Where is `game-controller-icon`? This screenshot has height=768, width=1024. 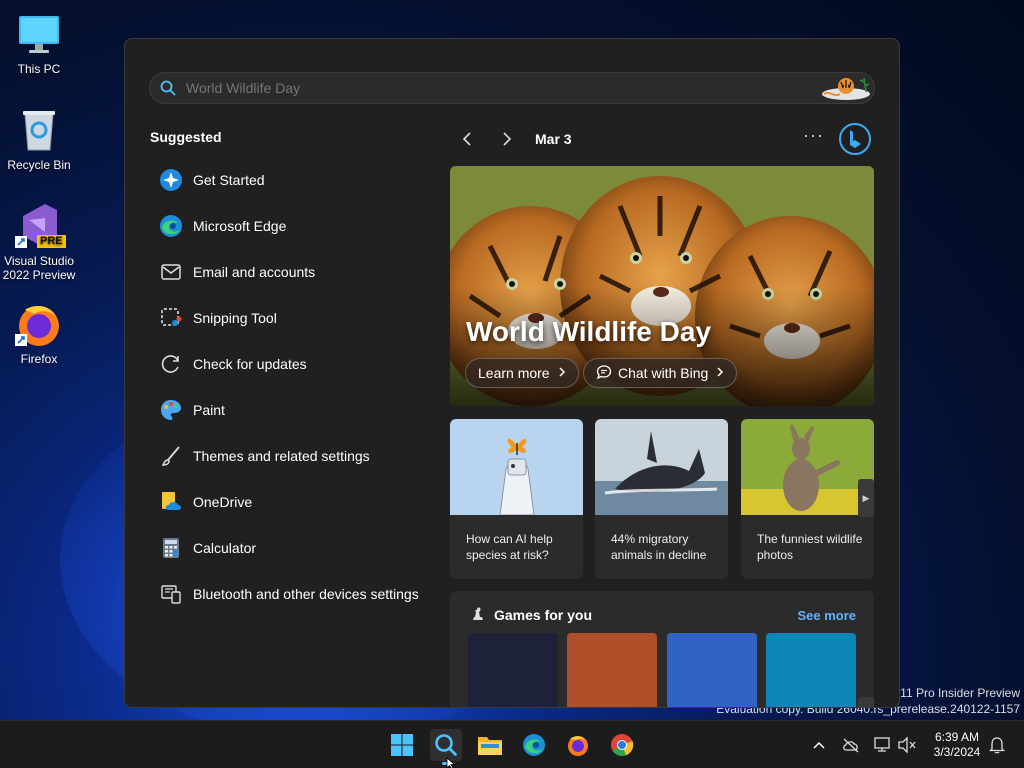 game-controller-icon is located at coordinates (478, 616).